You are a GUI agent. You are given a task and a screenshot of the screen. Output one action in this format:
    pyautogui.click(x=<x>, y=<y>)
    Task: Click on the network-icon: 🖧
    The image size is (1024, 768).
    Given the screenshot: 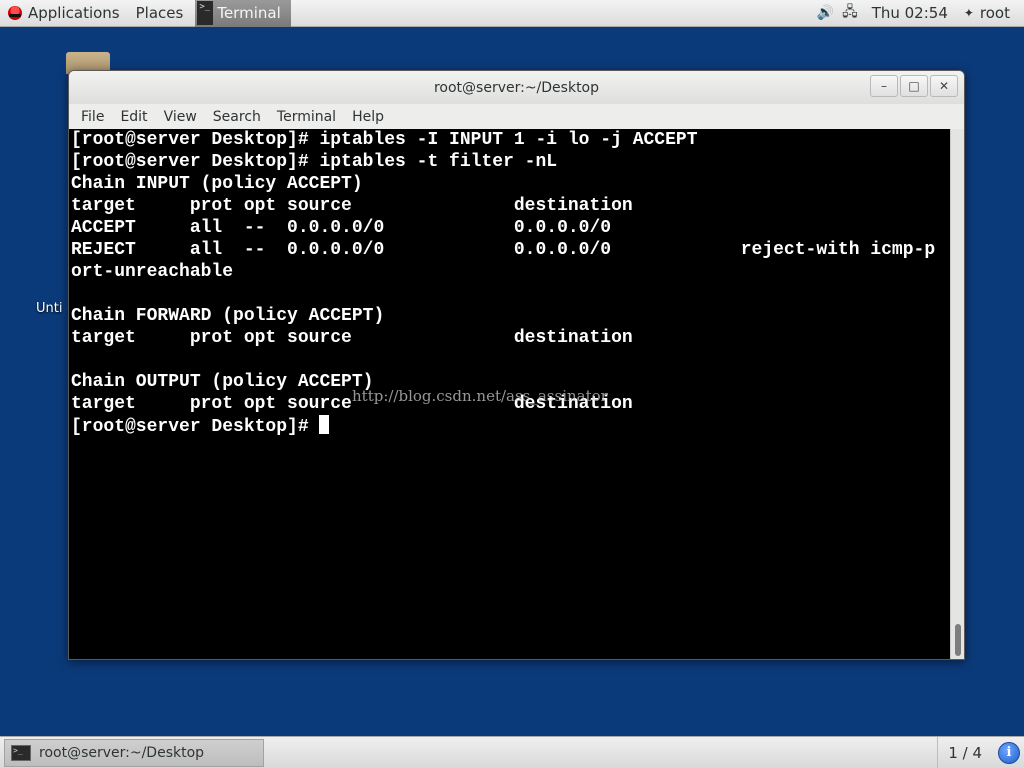 What is the action you would take?
    pyautogui.click(x=850, y=13)
    